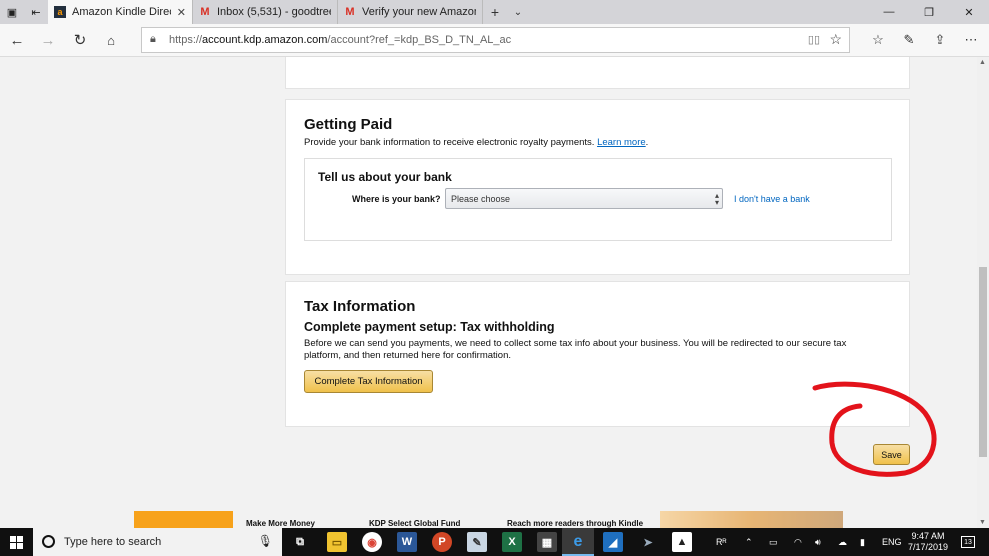 This screenshot has width=989, height=556. I want to click on favorite-star-icon: ☆, so click(835, 39).